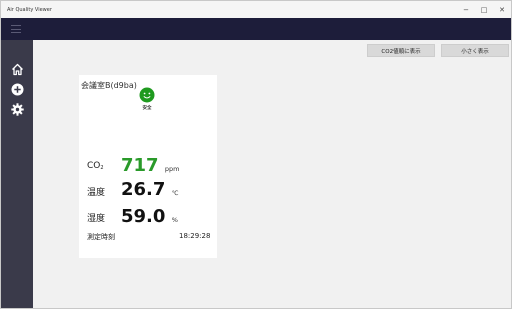 This screenshot has height=309, width=512. Describe the element at coordinates (475, 50) in the screenshot. I see `small-view-button: 小さく表示` at that location.